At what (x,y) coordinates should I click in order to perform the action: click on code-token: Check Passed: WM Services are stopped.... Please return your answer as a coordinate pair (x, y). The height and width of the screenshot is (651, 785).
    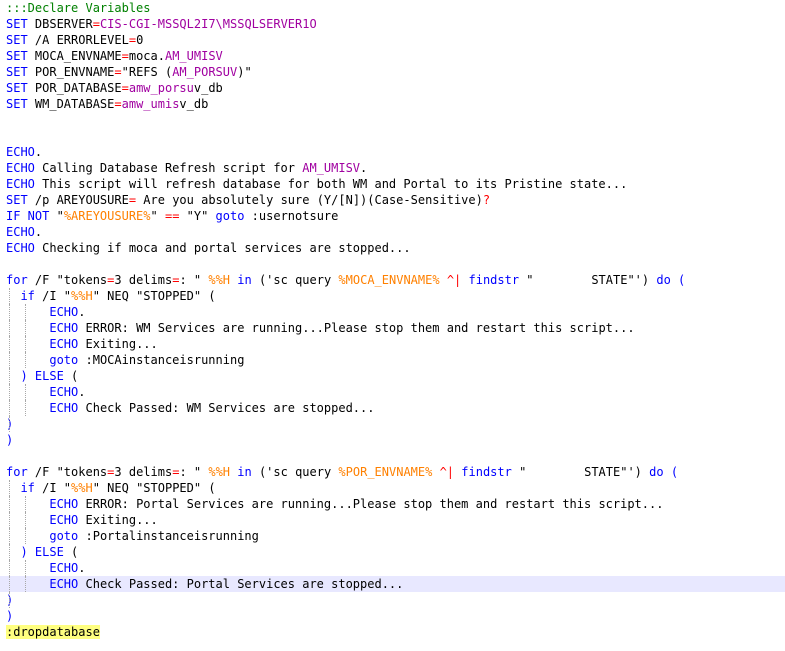
    Looking at the image, I should click on (226, 408).